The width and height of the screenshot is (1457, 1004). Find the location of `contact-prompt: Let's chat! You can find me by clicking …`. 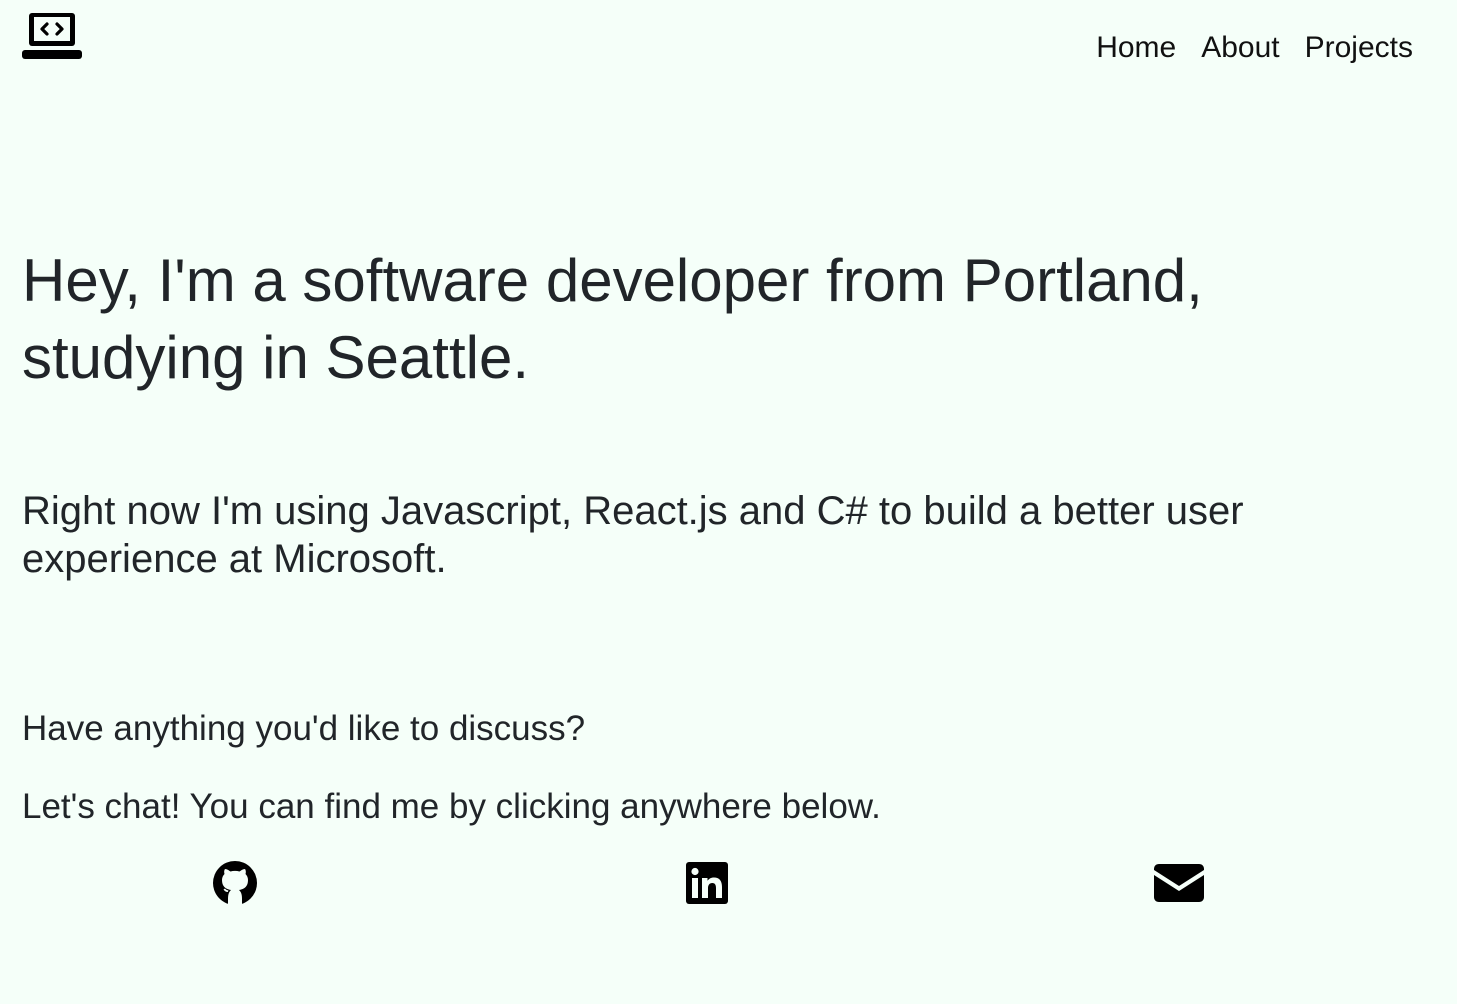

contact-prompt: Let's chat! You can find me by clicking … is located at coordinates (451, 806).